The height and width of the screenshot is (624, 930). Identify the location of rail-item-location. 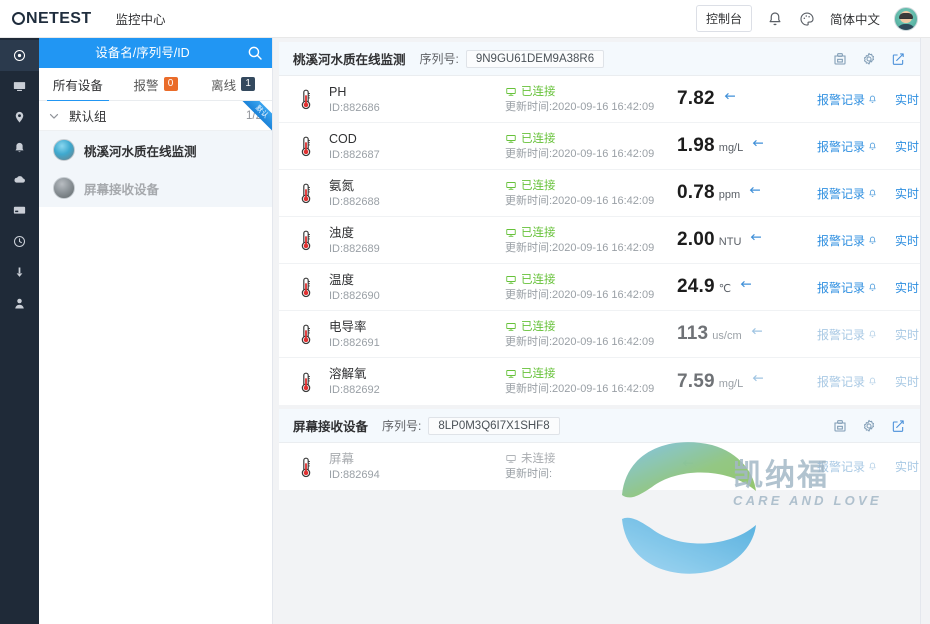
(19, 117).